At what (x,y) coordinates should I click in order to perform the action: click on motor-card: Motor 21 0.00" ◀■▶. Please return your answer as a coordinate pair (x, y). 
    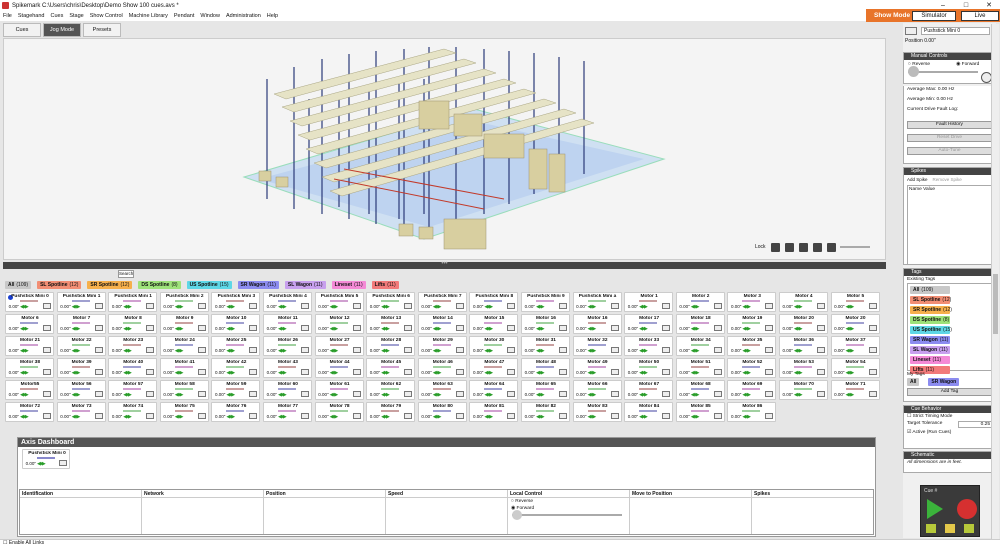
    Looking at the image, I should click on (29, 346).